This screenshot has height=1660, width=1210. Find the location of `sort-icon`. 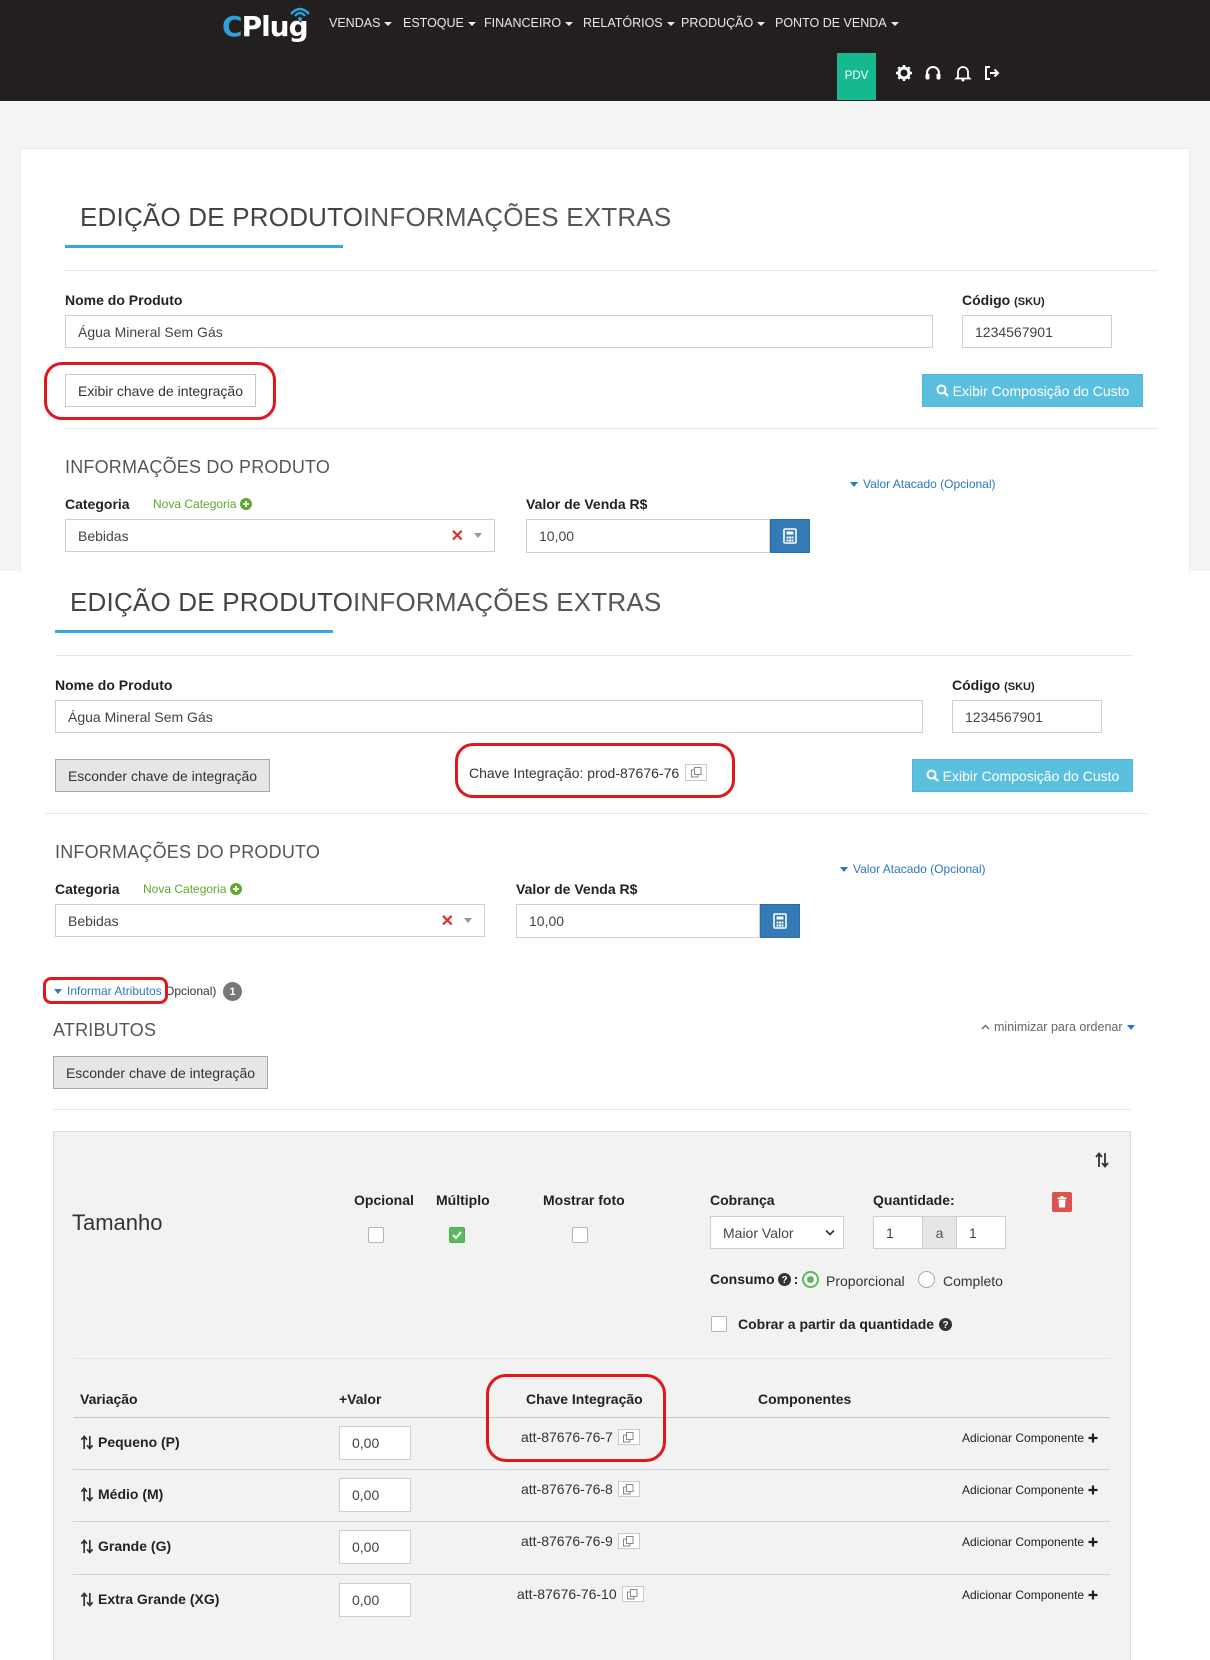

sort-icon is located at coordinates (1102, 1160).